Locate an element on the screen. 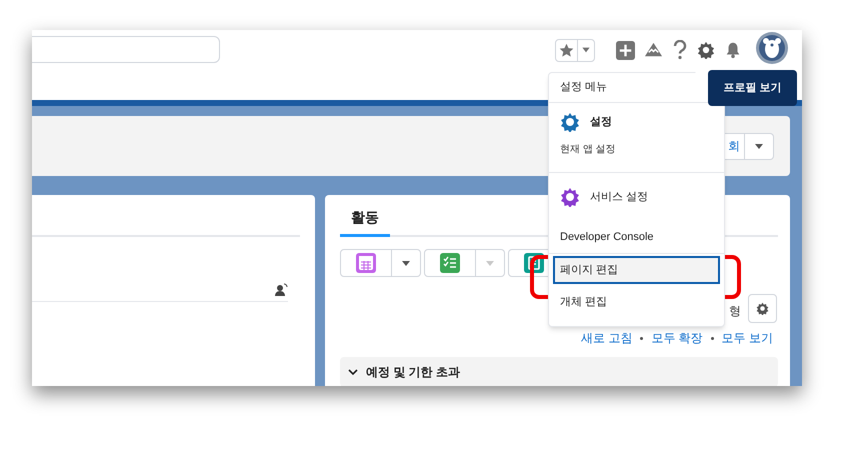 The width and height of the screenshot is (864, 450). link: 모두 보기 is located at coordinates (747, 338).